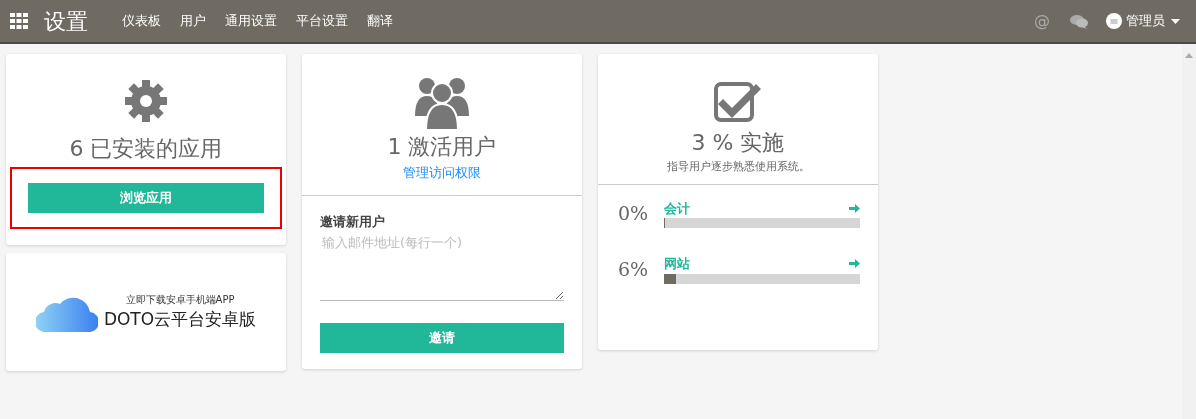 The width and height of the screenshot is (1196, 419). Describe the element at coordinates (322, 21) in the screenshot. I see `nav-link: 平台设置` at that location.